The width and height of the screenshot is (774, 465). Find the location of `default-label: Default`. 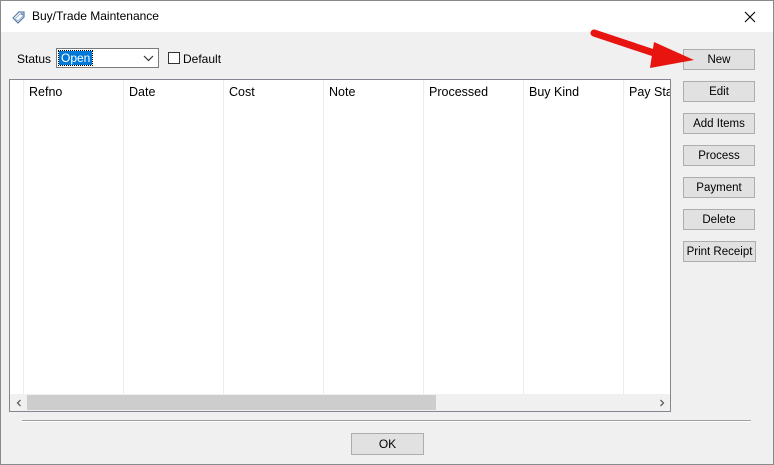

default-label: Default is located at coordinates (202, 59).